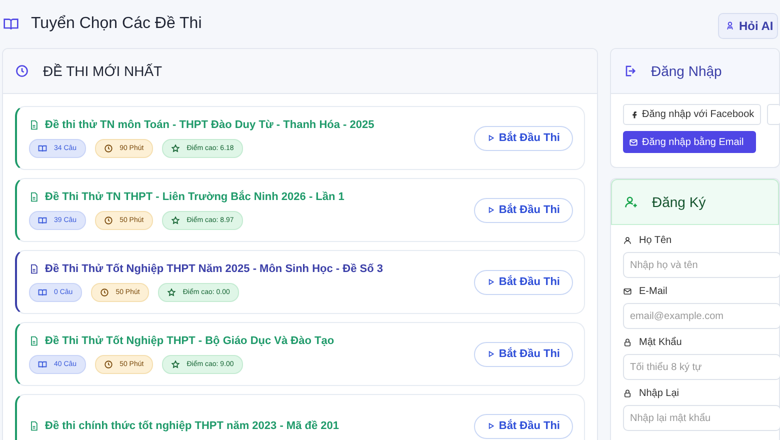 Image resolution: width=780 pixels, height=440 pixels. What do you see at coordinates (655, 240) in the screenshot?
I see `field-label: Họ Tên` at bounding box center [655, 240].